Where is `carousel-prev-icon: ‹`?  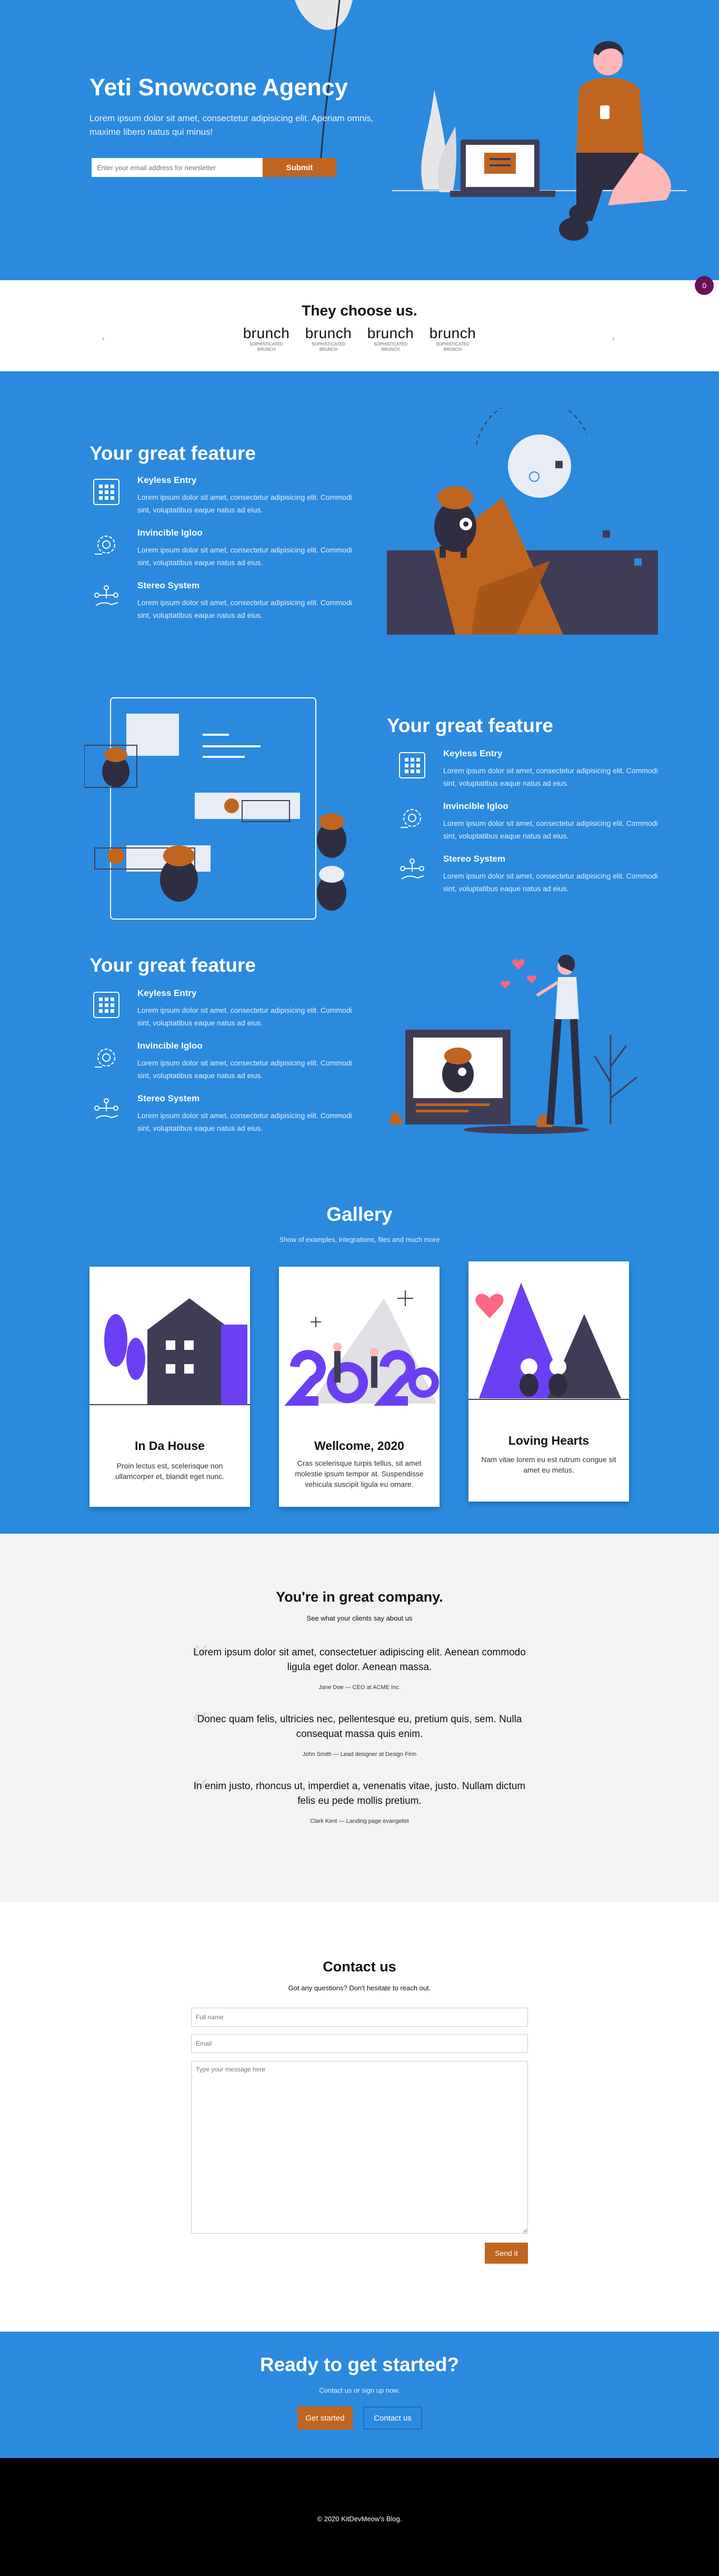 carousel-prev-icon: ‹ is located at coordinates (103, 338).